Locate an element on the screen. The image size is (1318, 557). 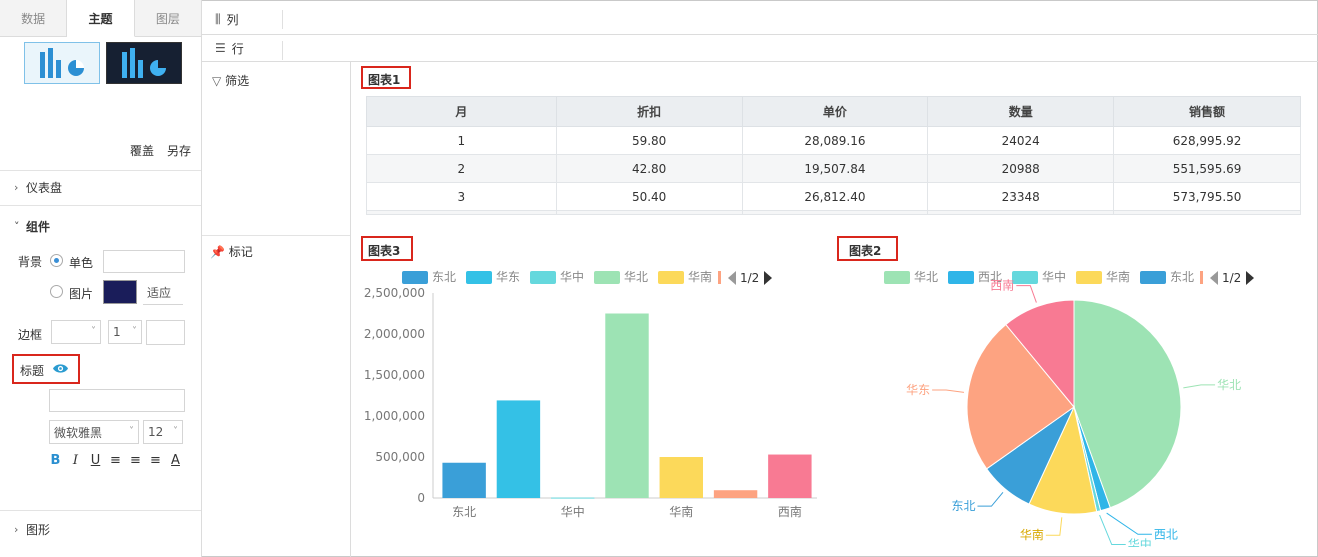
shape-section-header: › 图形 is located at coordinates (100, 529).